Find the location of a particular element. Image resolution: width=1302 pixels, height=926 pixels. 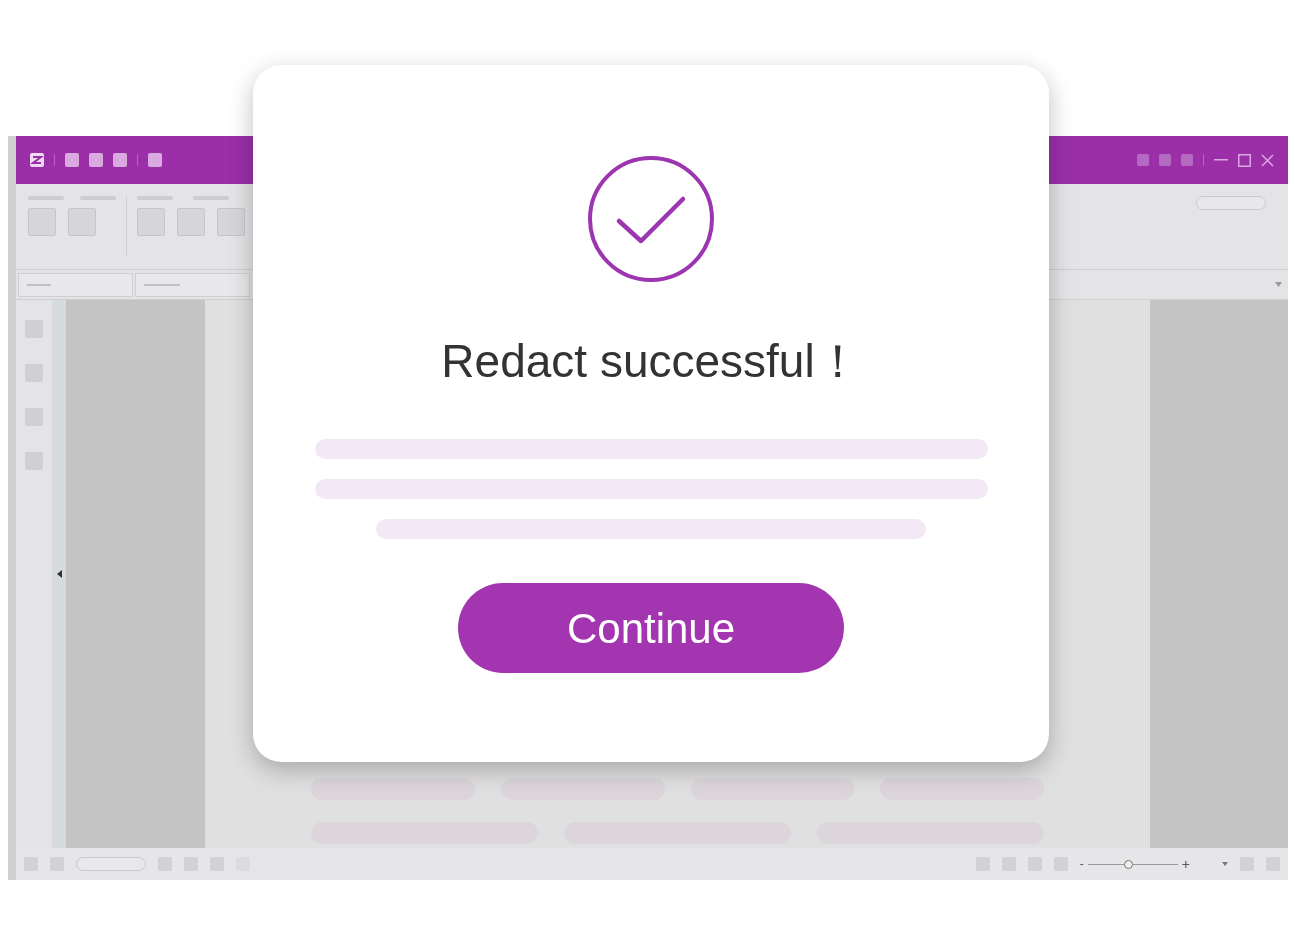

close-icon is located at coordinates (1267, 160).